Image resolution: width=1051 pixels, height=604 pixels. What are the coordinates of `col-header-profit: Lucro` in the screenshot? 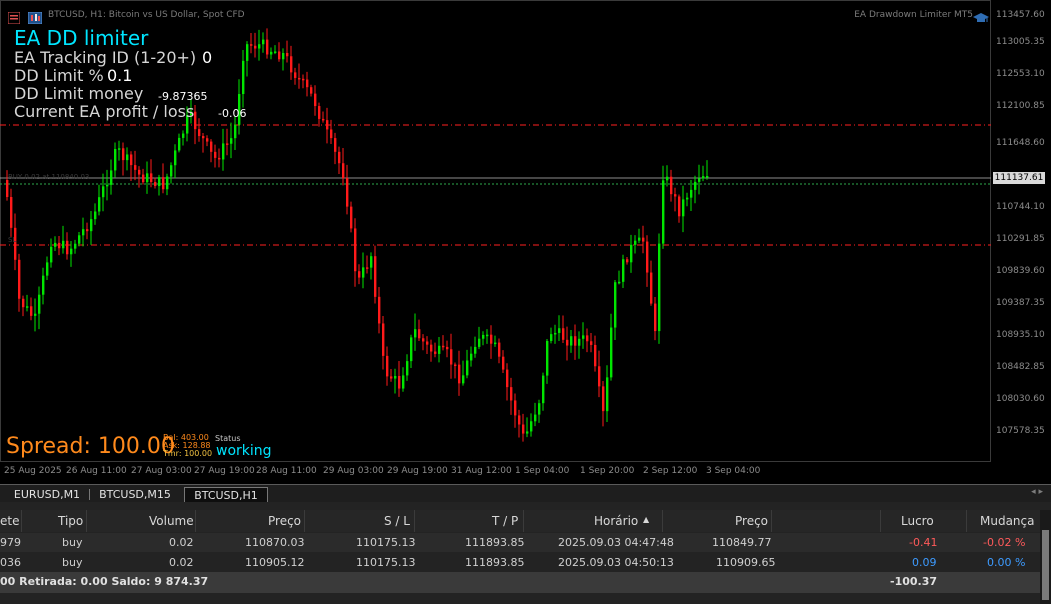 It's located at (917, 521).